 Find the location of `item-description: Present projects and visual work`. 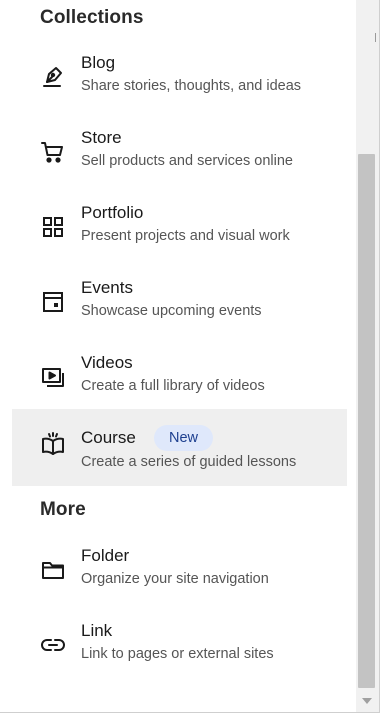

item-description: Present projects and visual work is located at coordinates (185, 236).